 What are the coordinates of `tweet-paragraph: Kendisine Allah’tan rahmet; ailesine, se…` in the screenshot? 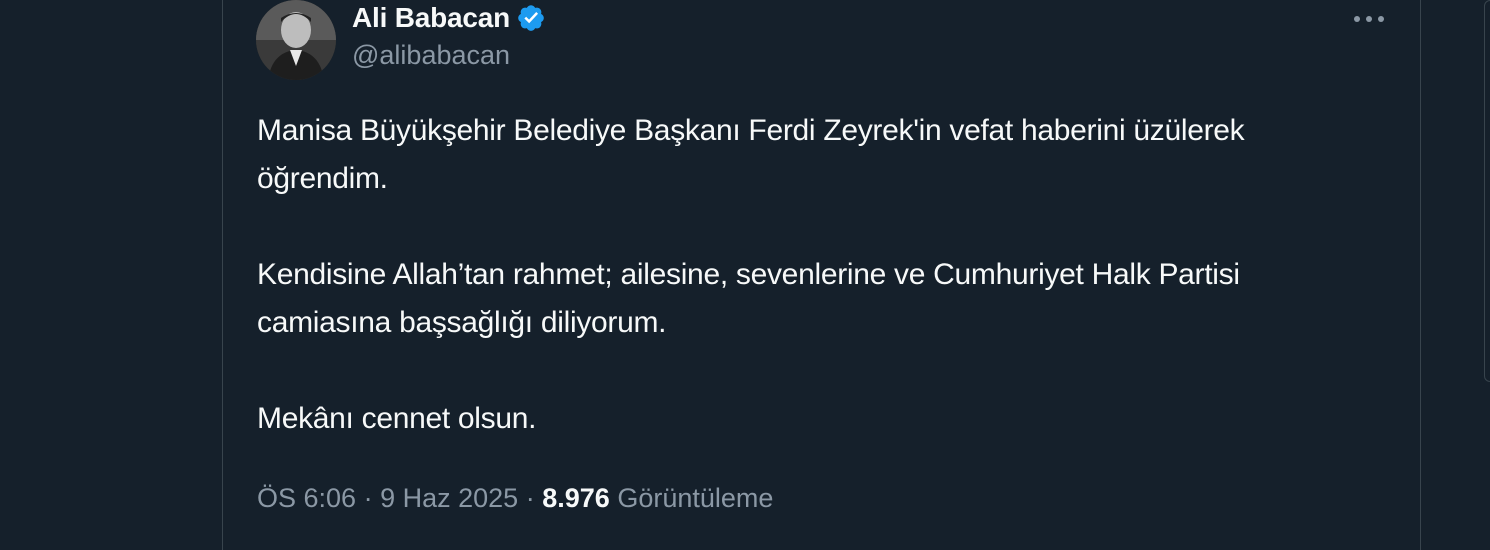 It's located at (748, 298).